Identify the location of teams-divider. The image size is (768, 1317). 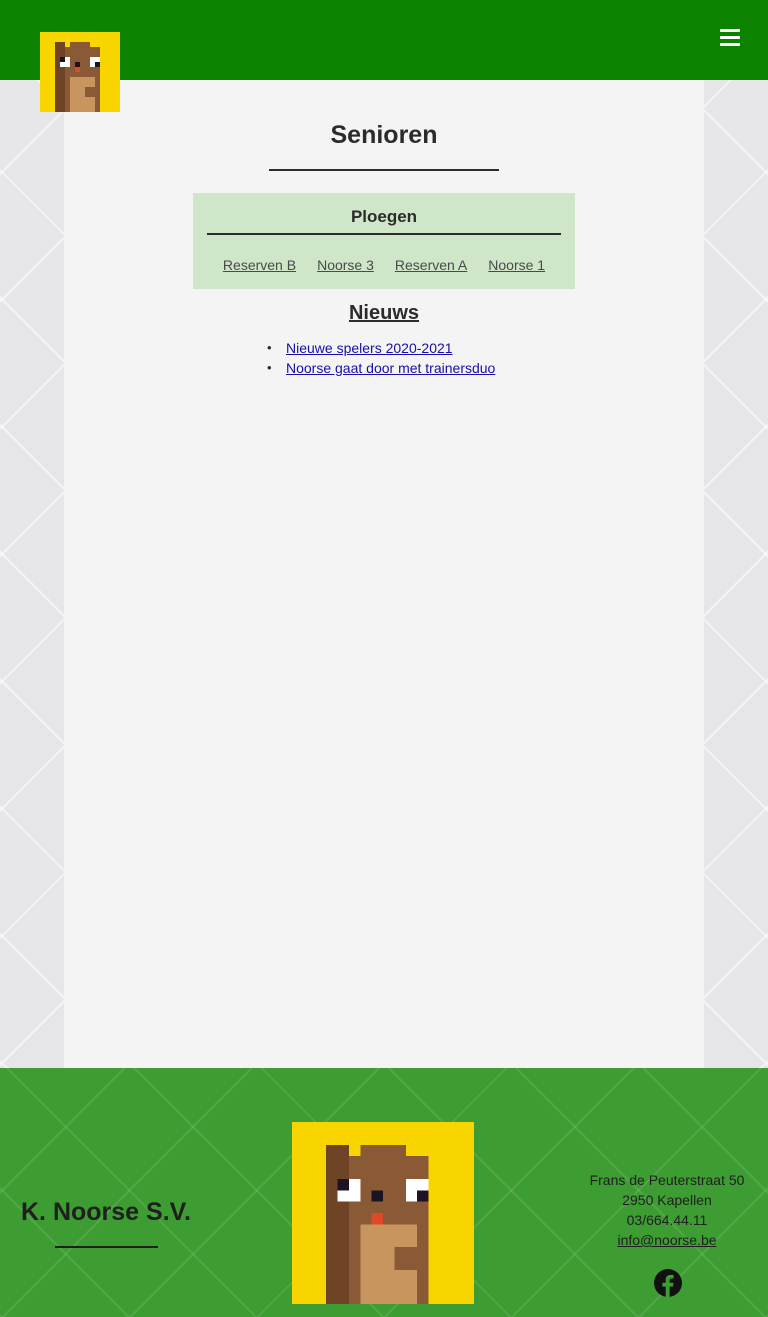
(384, 234).